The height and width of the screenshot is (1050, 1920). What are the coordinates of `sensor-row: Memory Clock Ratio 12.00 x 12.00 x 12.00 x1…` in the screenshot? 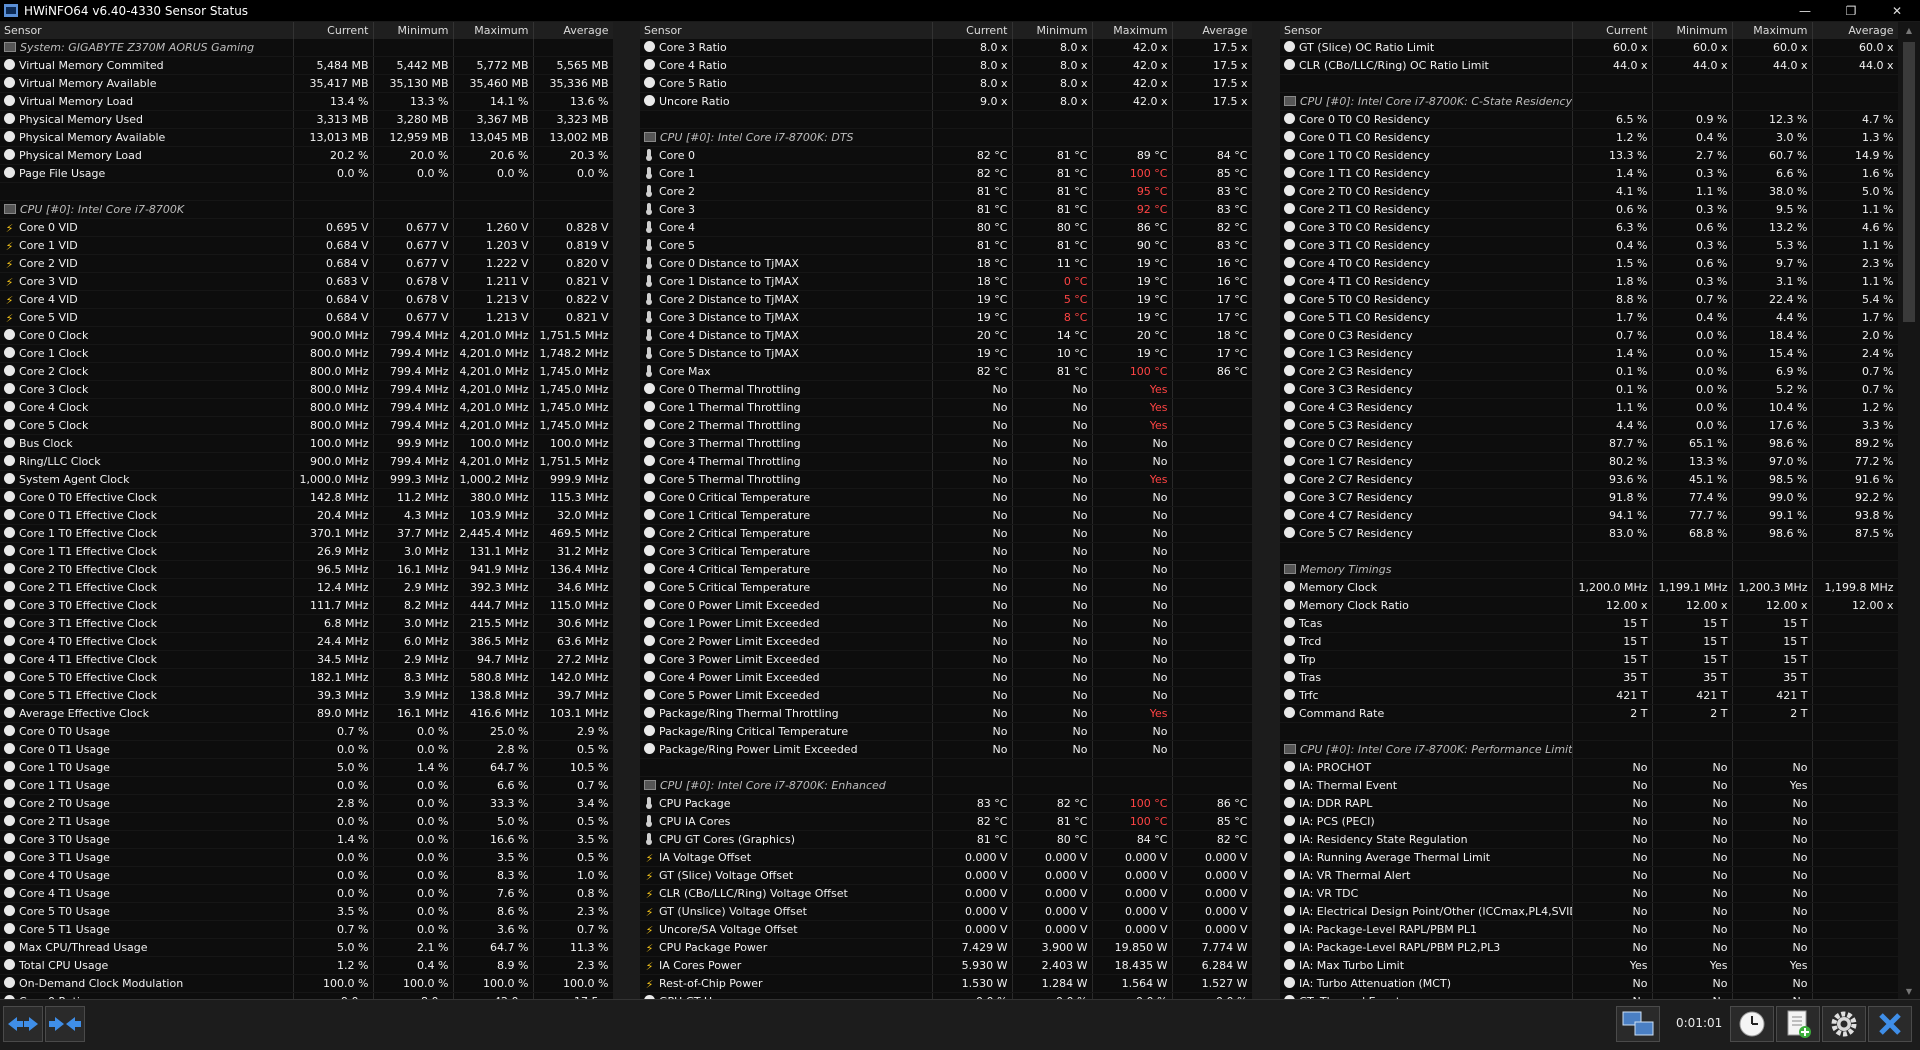 It's located at (1589, 605).